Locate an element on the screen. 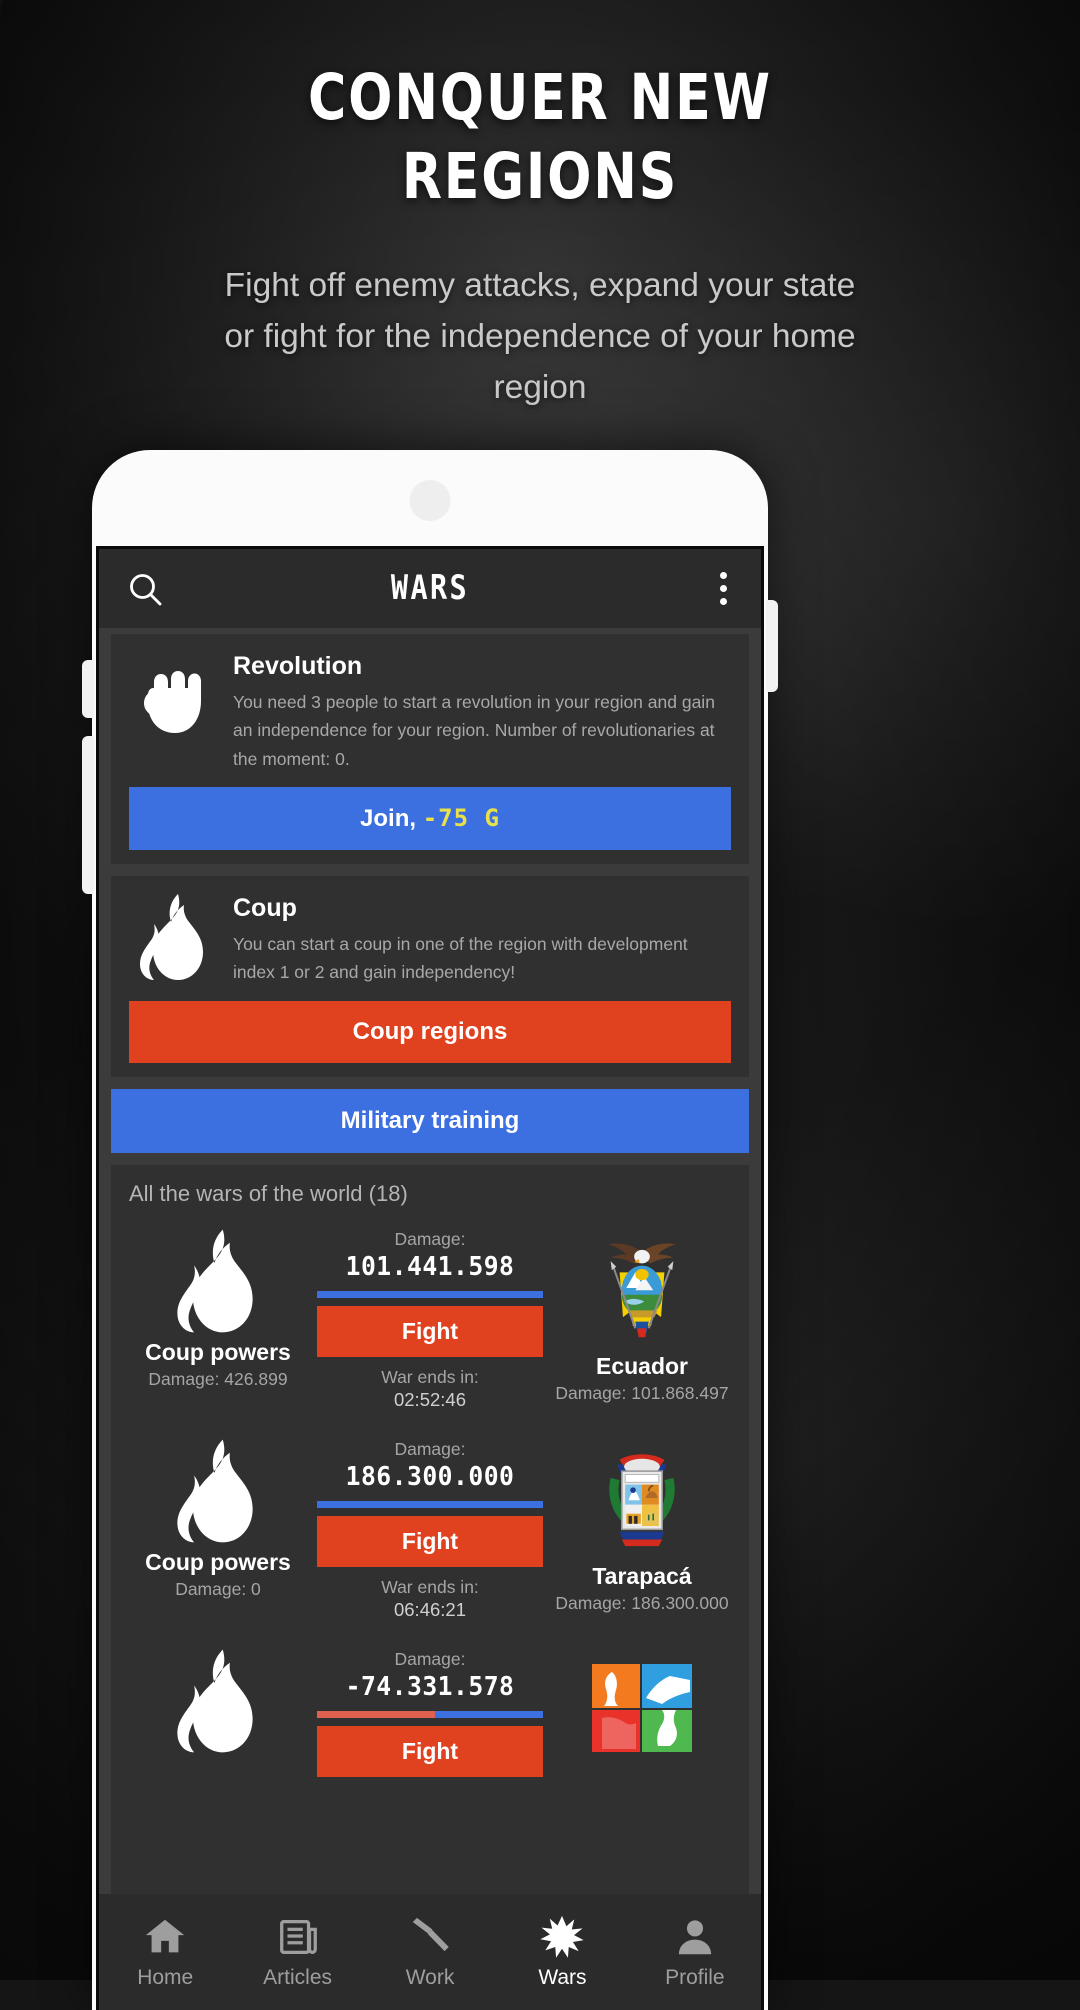  war-defender-side is located at coordinates (642, 1711).